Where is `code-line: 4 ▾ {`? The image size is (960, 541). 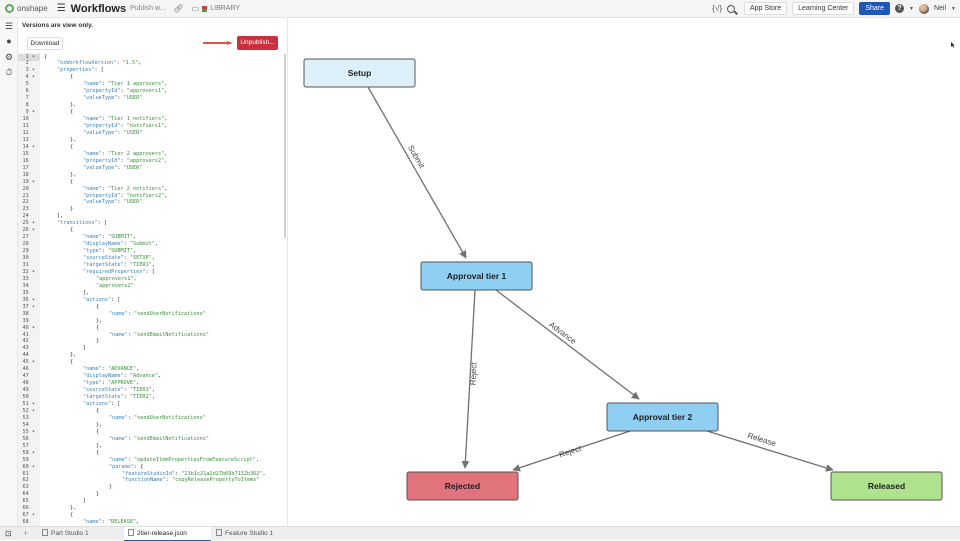 code-line: 4 ▾ { is located at coordinates (148, 77).